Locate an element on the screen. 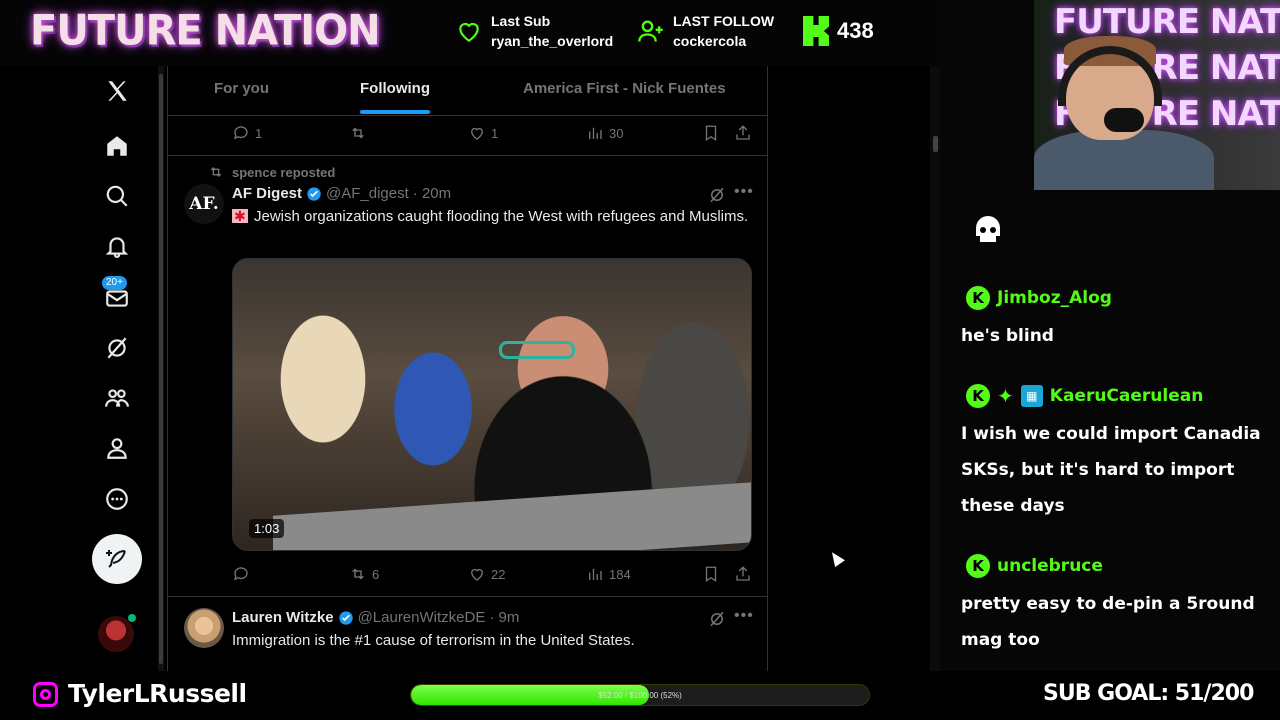  last-sub-user: ryan_the_overlord is located at coordinates (552, 41).